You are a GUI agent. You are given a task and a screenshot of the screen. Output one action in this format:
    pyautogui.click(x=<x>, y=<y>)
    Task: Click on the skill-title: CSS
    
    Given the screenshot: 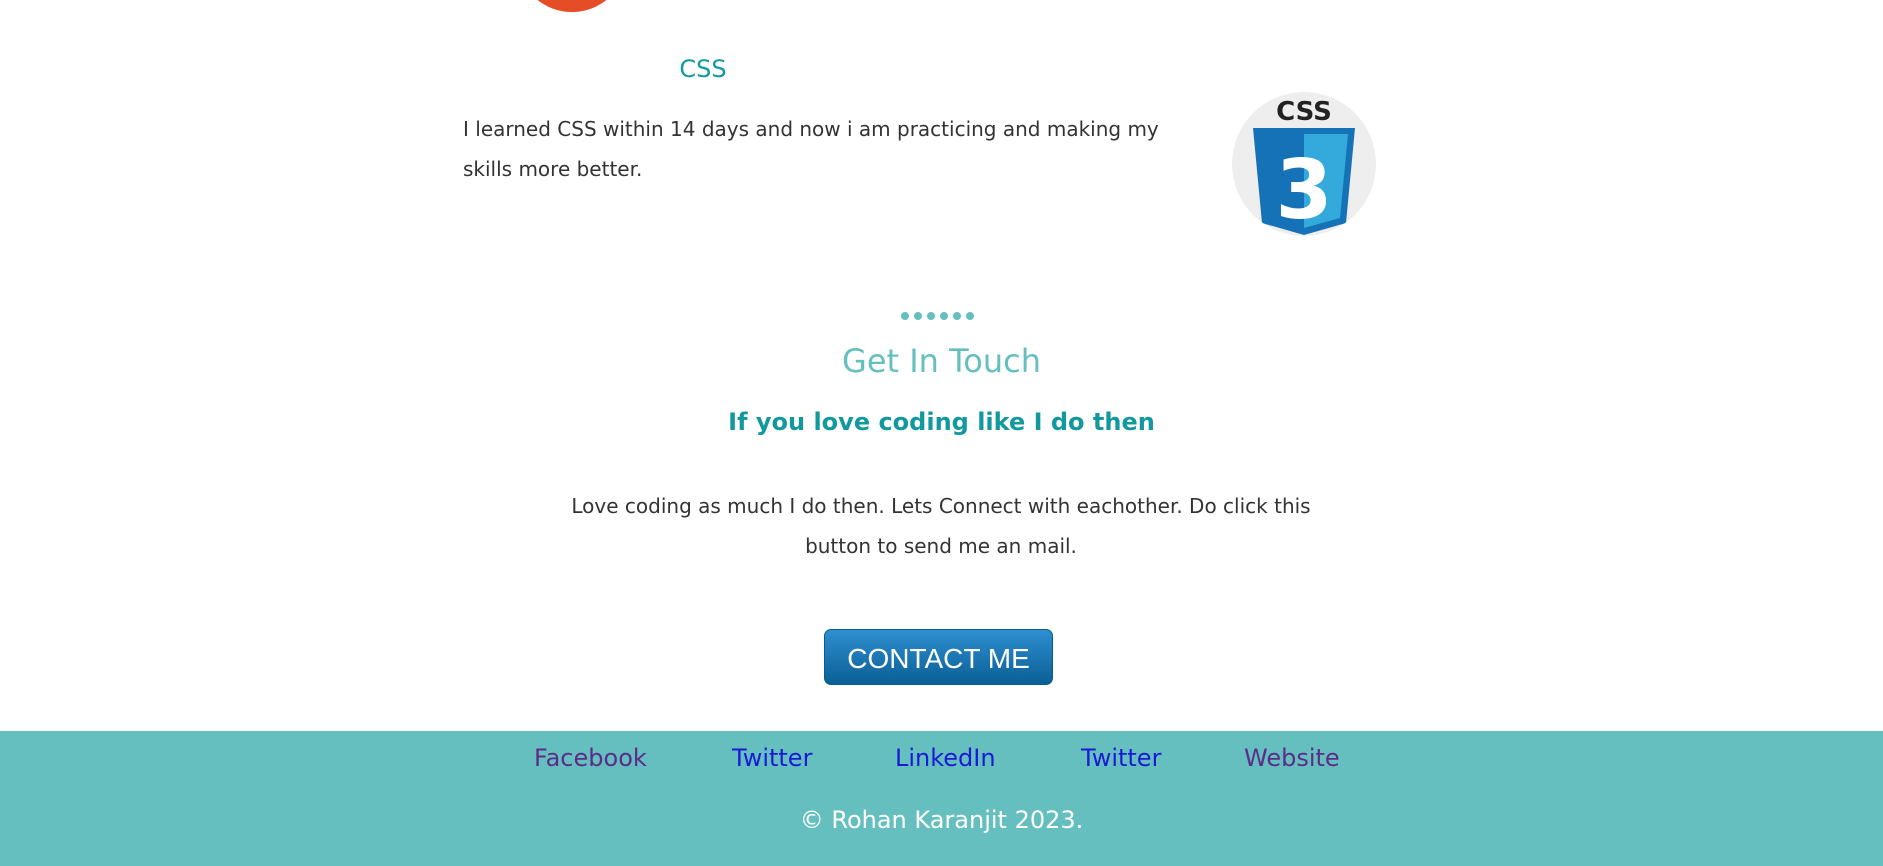 What is the action you would take?
    pyautogui.click(x=703, y=69)
    